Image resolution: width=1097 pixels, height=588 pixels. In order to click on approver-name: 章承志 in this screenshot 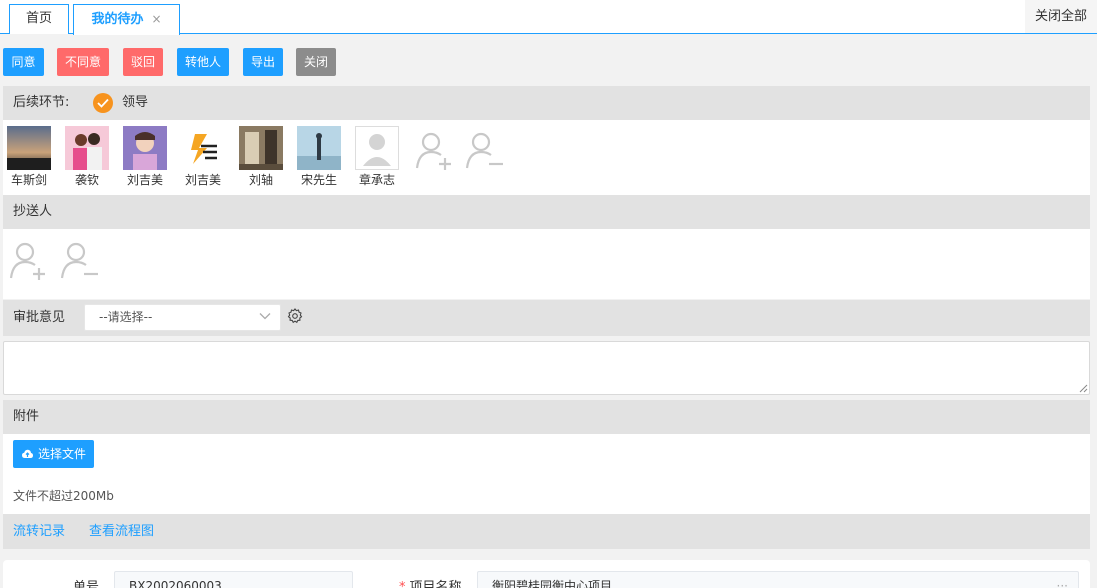, I will do `click(376, 180)`.